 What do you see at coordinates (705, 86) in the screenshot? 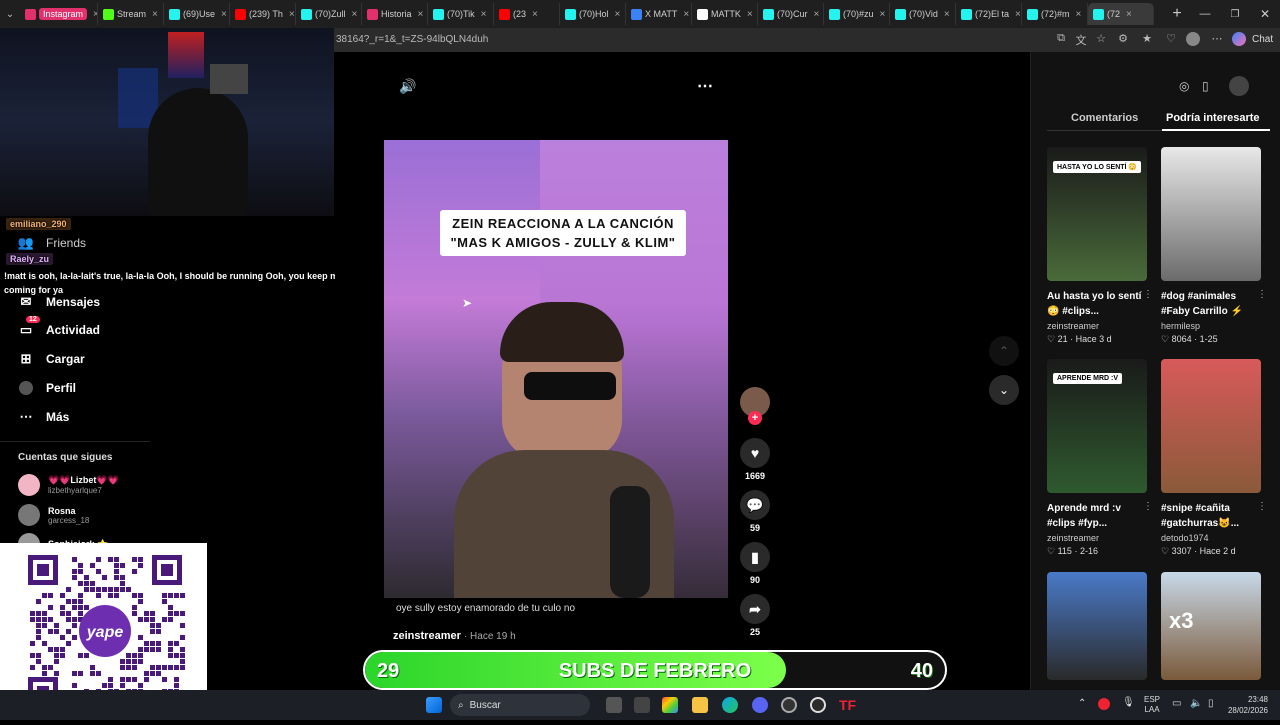
I see `more-options-icon: ⋯` at bounding box center [705, 86].